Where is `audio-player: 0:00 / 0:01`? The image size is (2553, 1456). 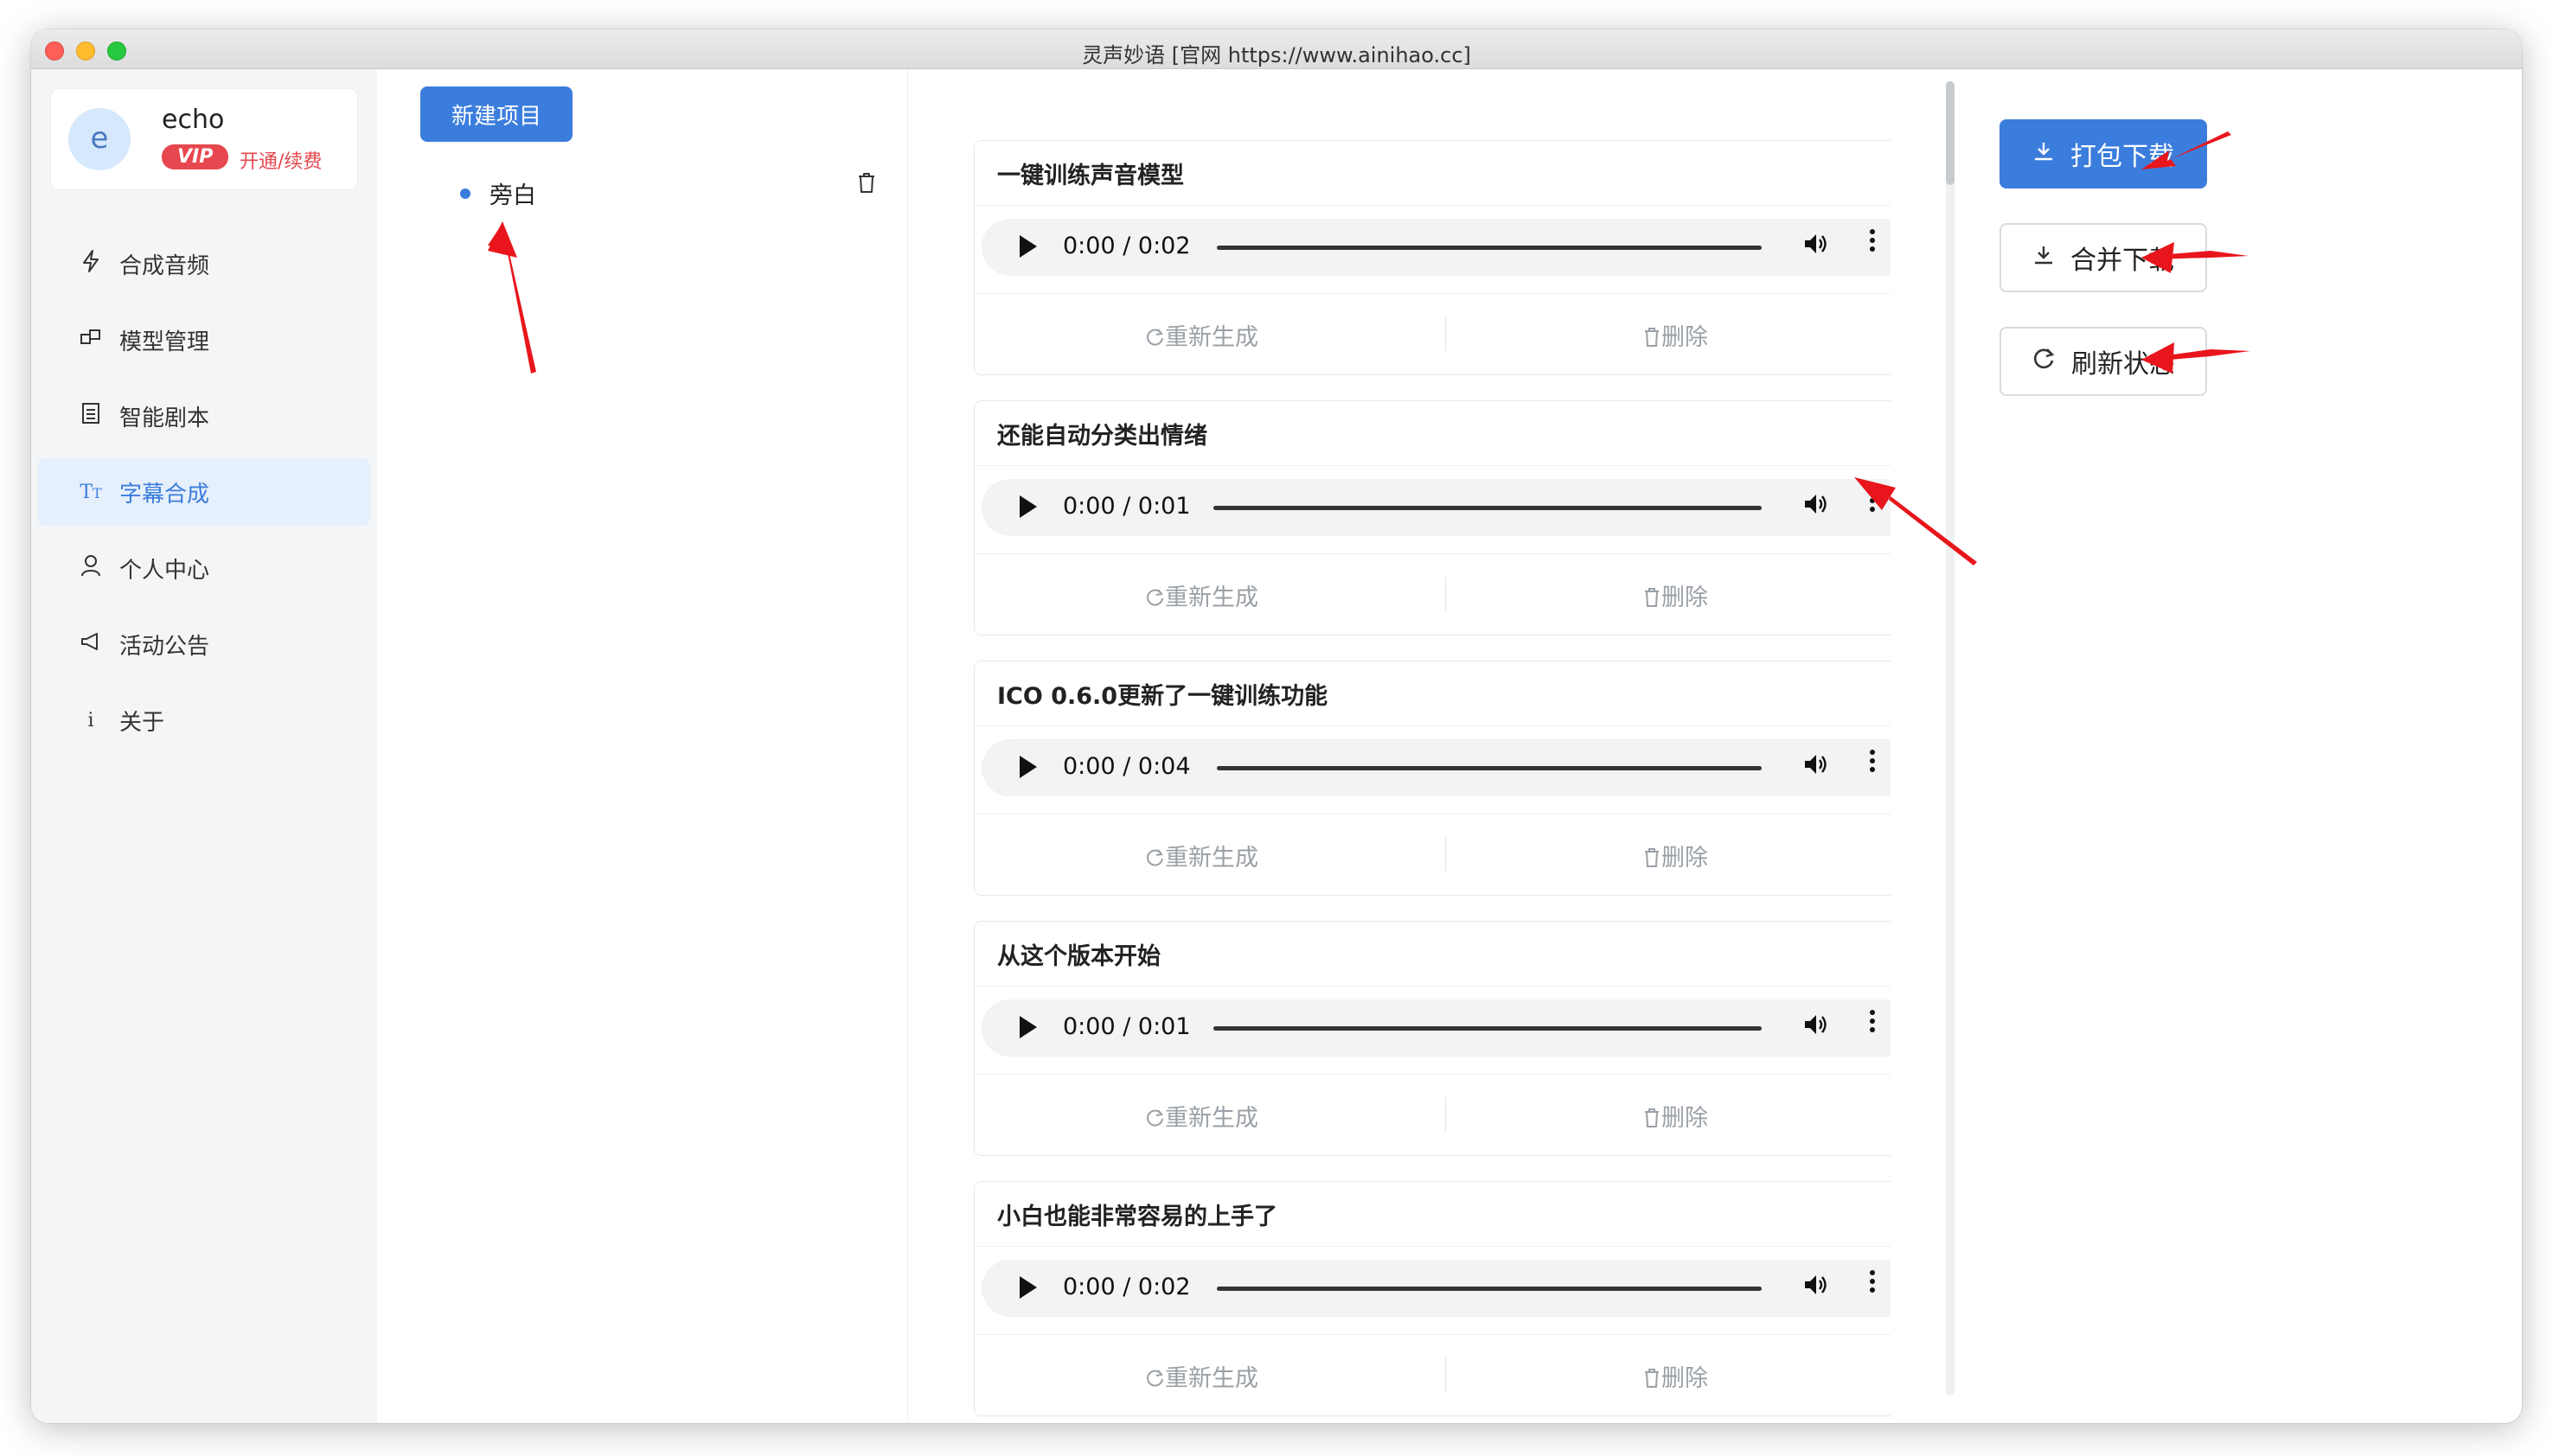 audio-player: 0:00 / 0:01 is located at coordinates (1436, 1028).